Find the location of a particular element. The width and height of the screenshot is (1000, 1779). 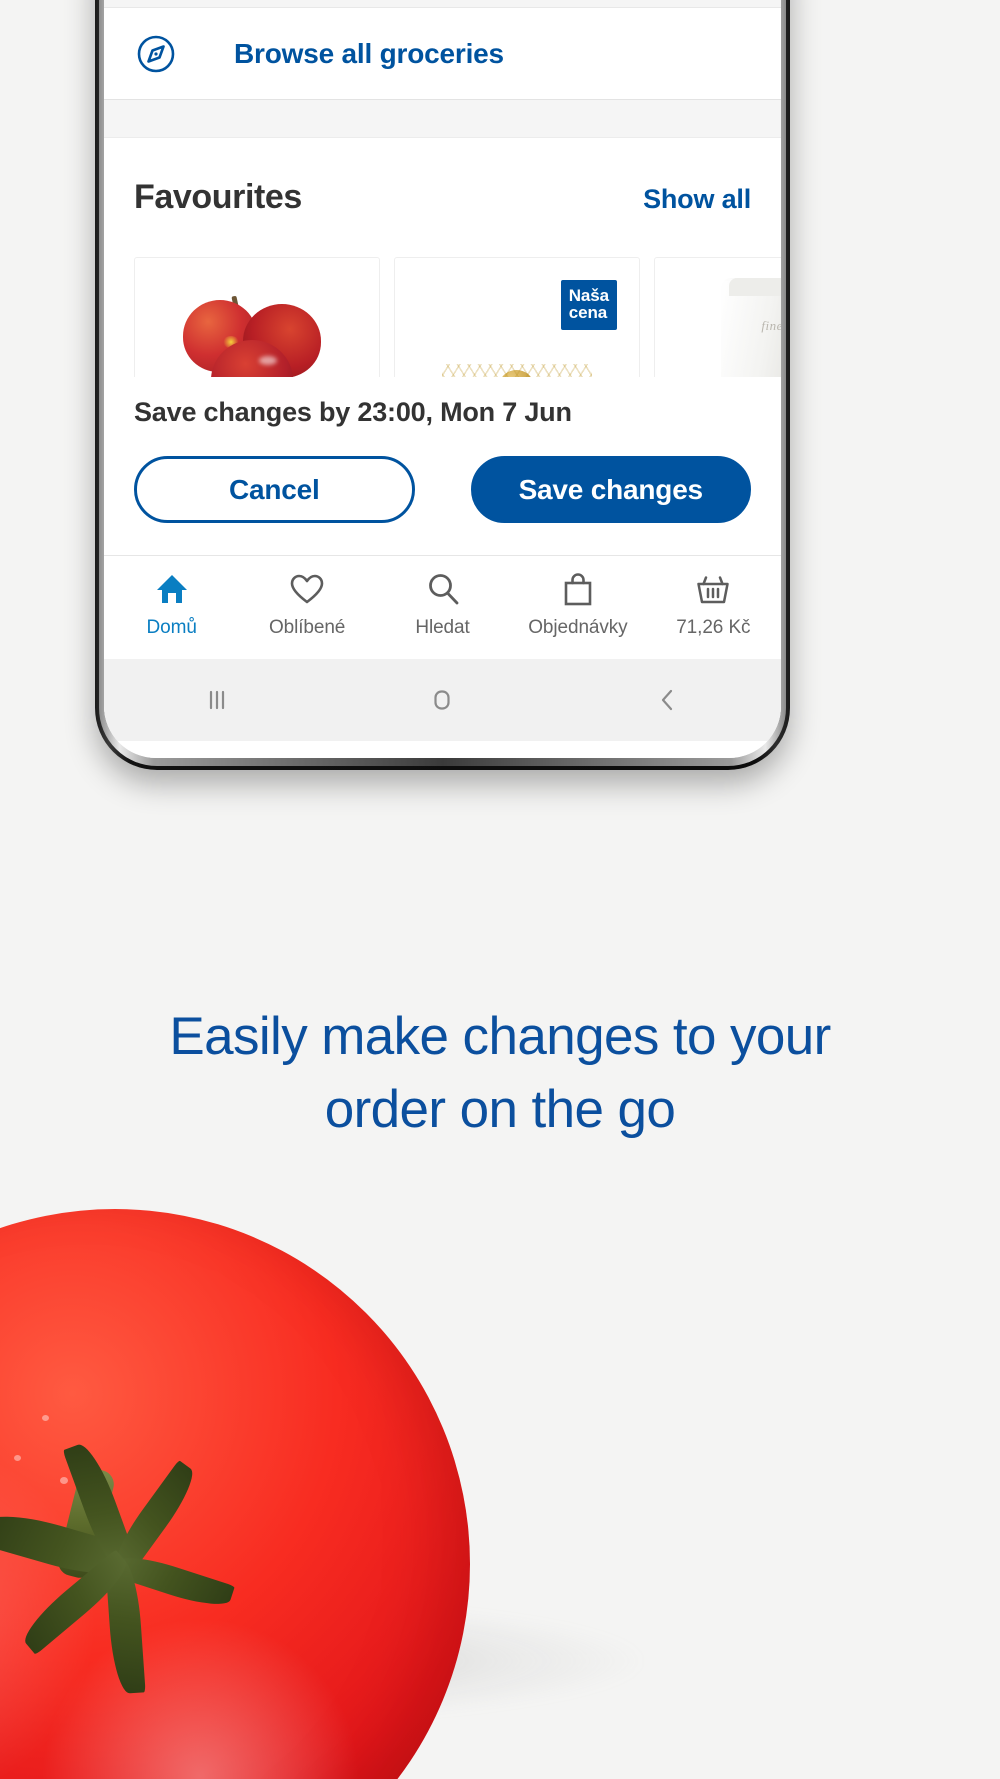

bag-icon is located at coordinates (578, 589).